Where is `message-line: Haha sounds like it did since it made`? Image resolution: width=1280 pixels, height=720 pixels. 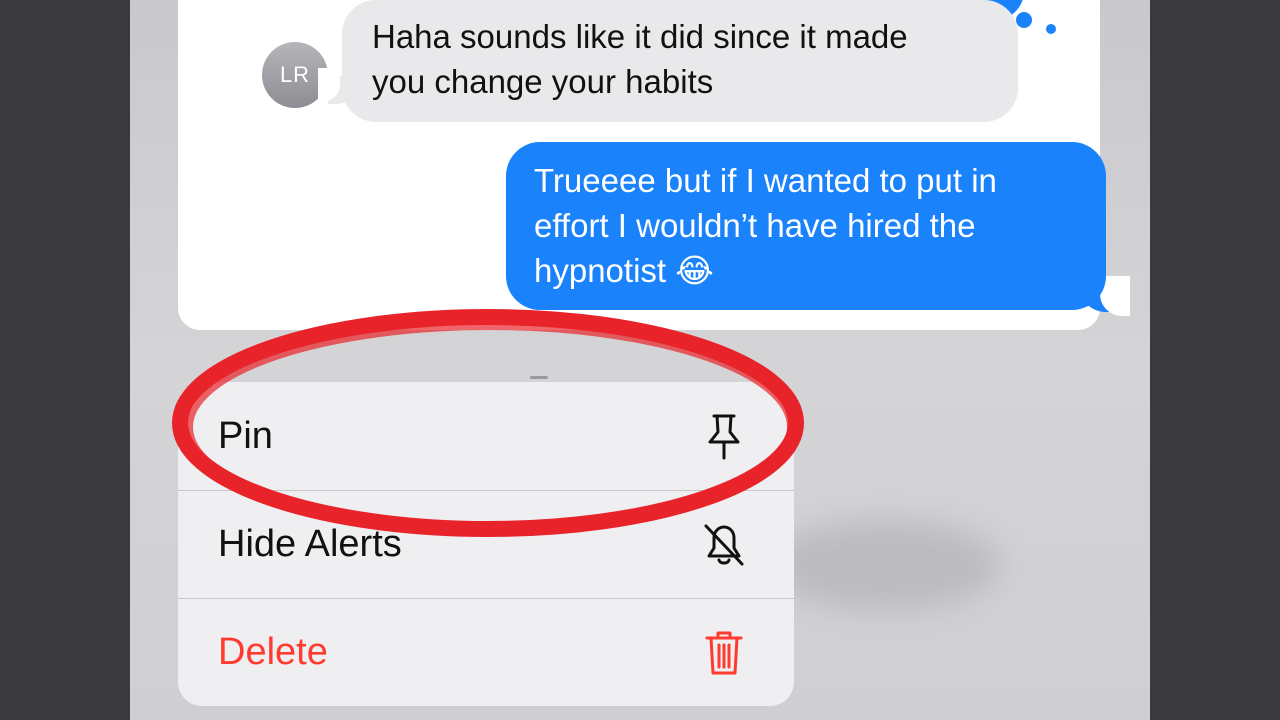
message-line: Haha sounds like it did since it made is located at coordinates (640, 36).